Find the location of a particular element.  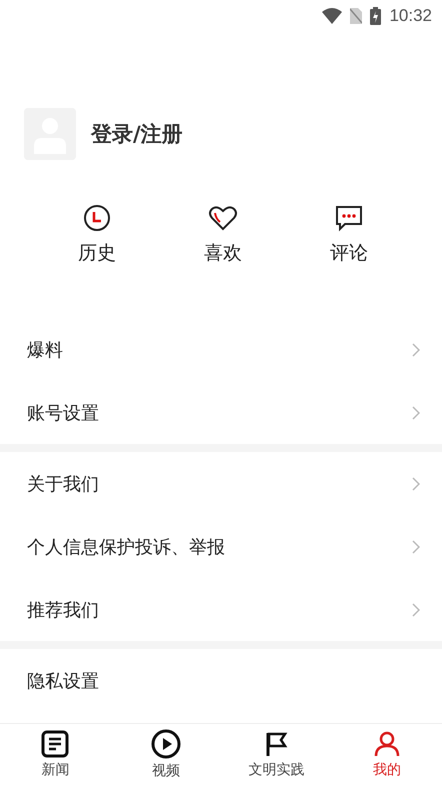

wifi-icon is located at coordinates (332, 16).